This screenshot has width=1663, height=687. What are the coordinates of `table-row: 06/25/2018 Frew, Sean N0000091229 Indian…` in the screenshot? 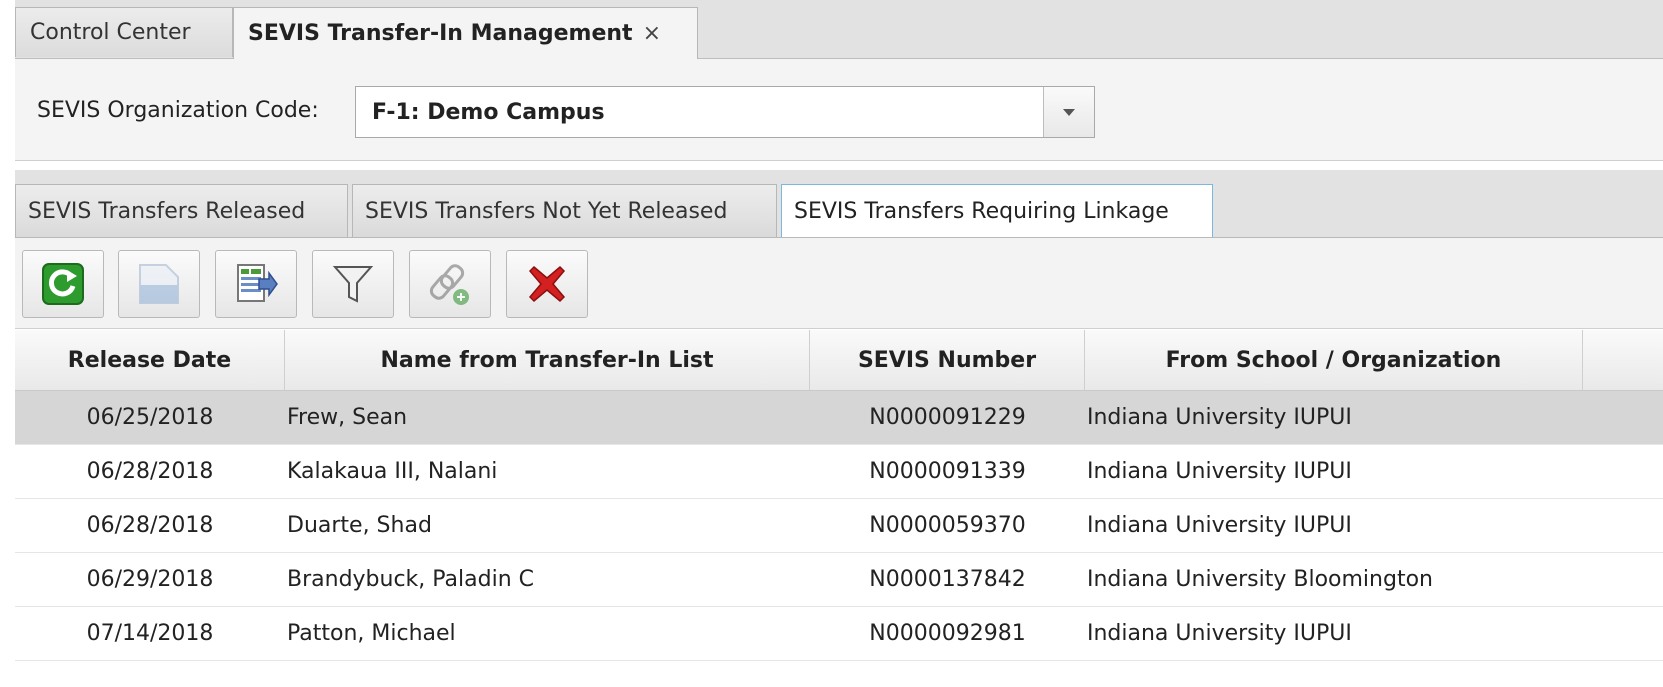 It's located at (839, 418).